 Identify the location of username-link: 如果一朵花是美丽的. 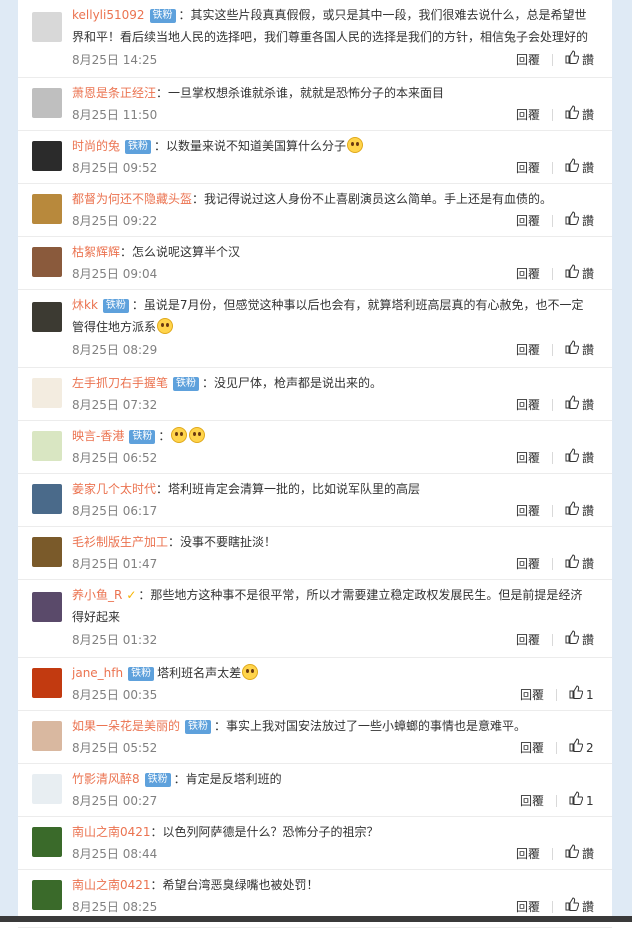
(126, 726).